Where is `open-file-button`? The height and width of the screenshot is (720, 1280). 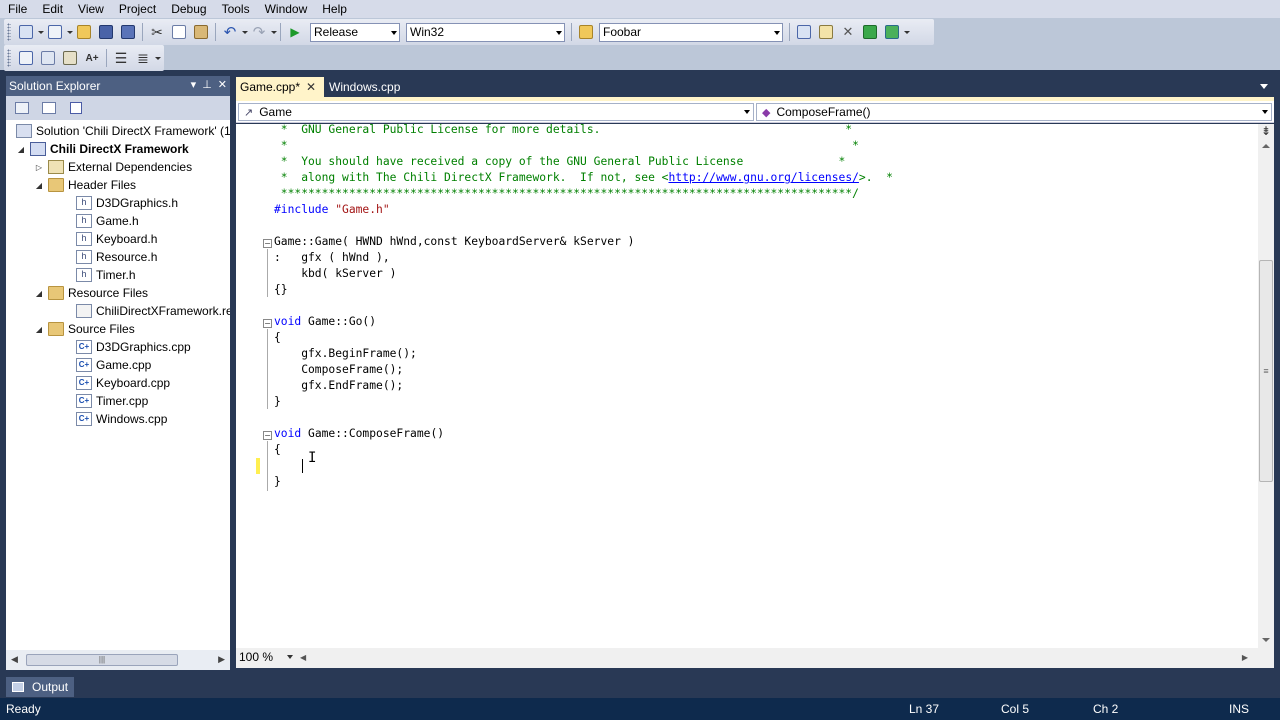 open-file-button is located at coordinates (84, 32).